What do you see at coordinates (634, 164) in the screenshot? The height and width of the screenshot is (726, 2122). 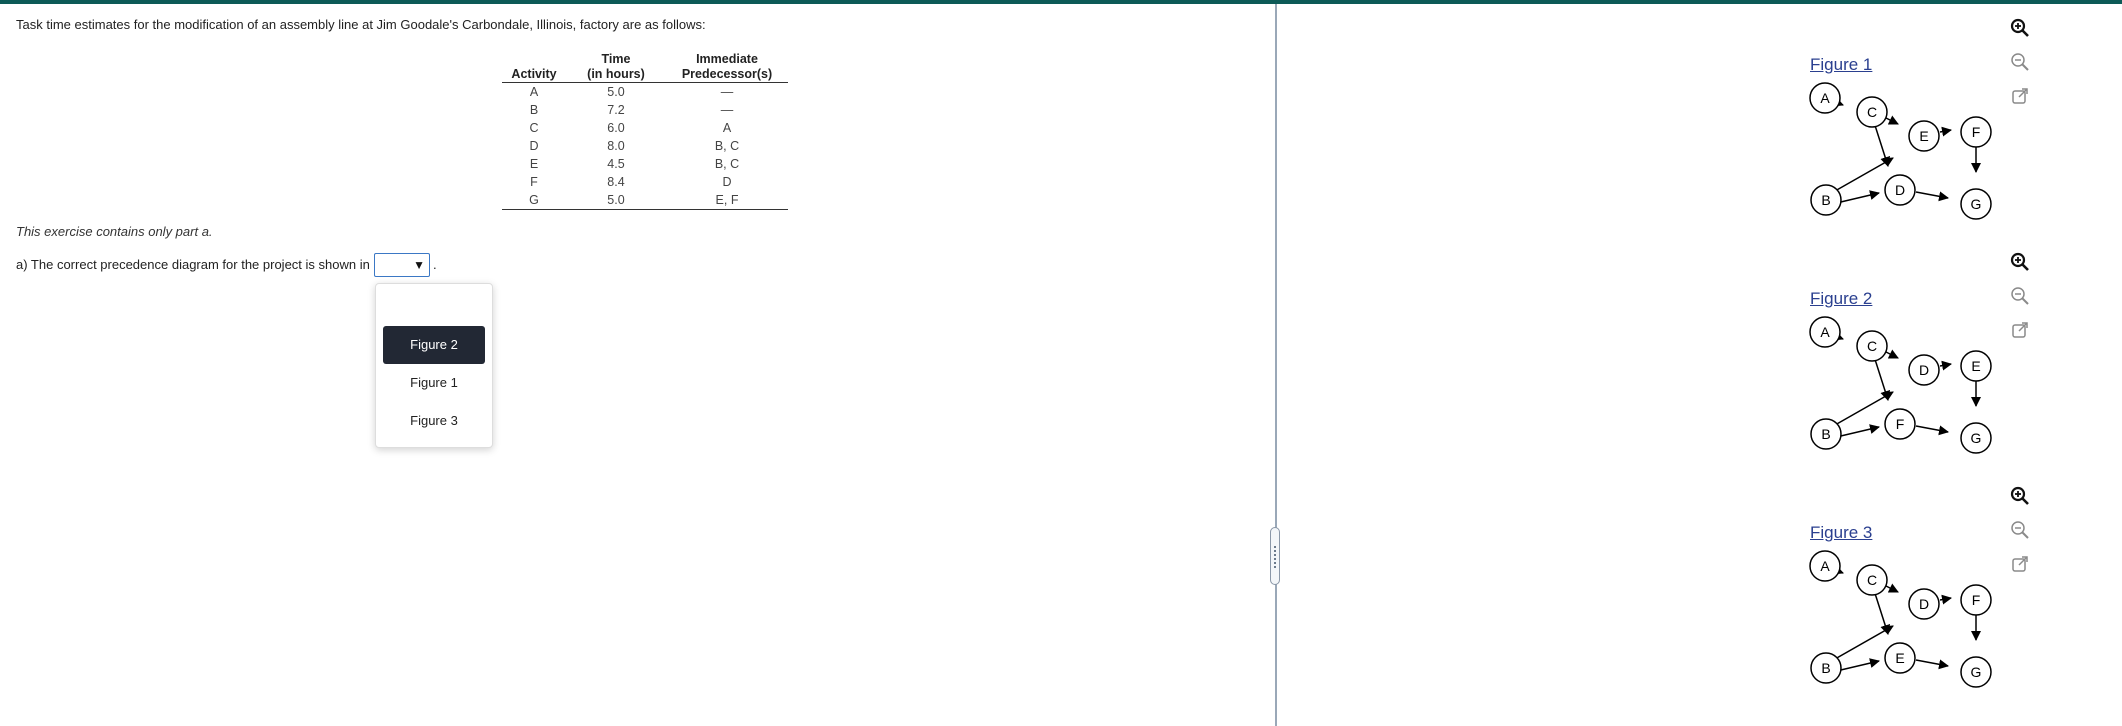 I see `table-row: E 4.5 B, C` at bounding box center [634, 164].